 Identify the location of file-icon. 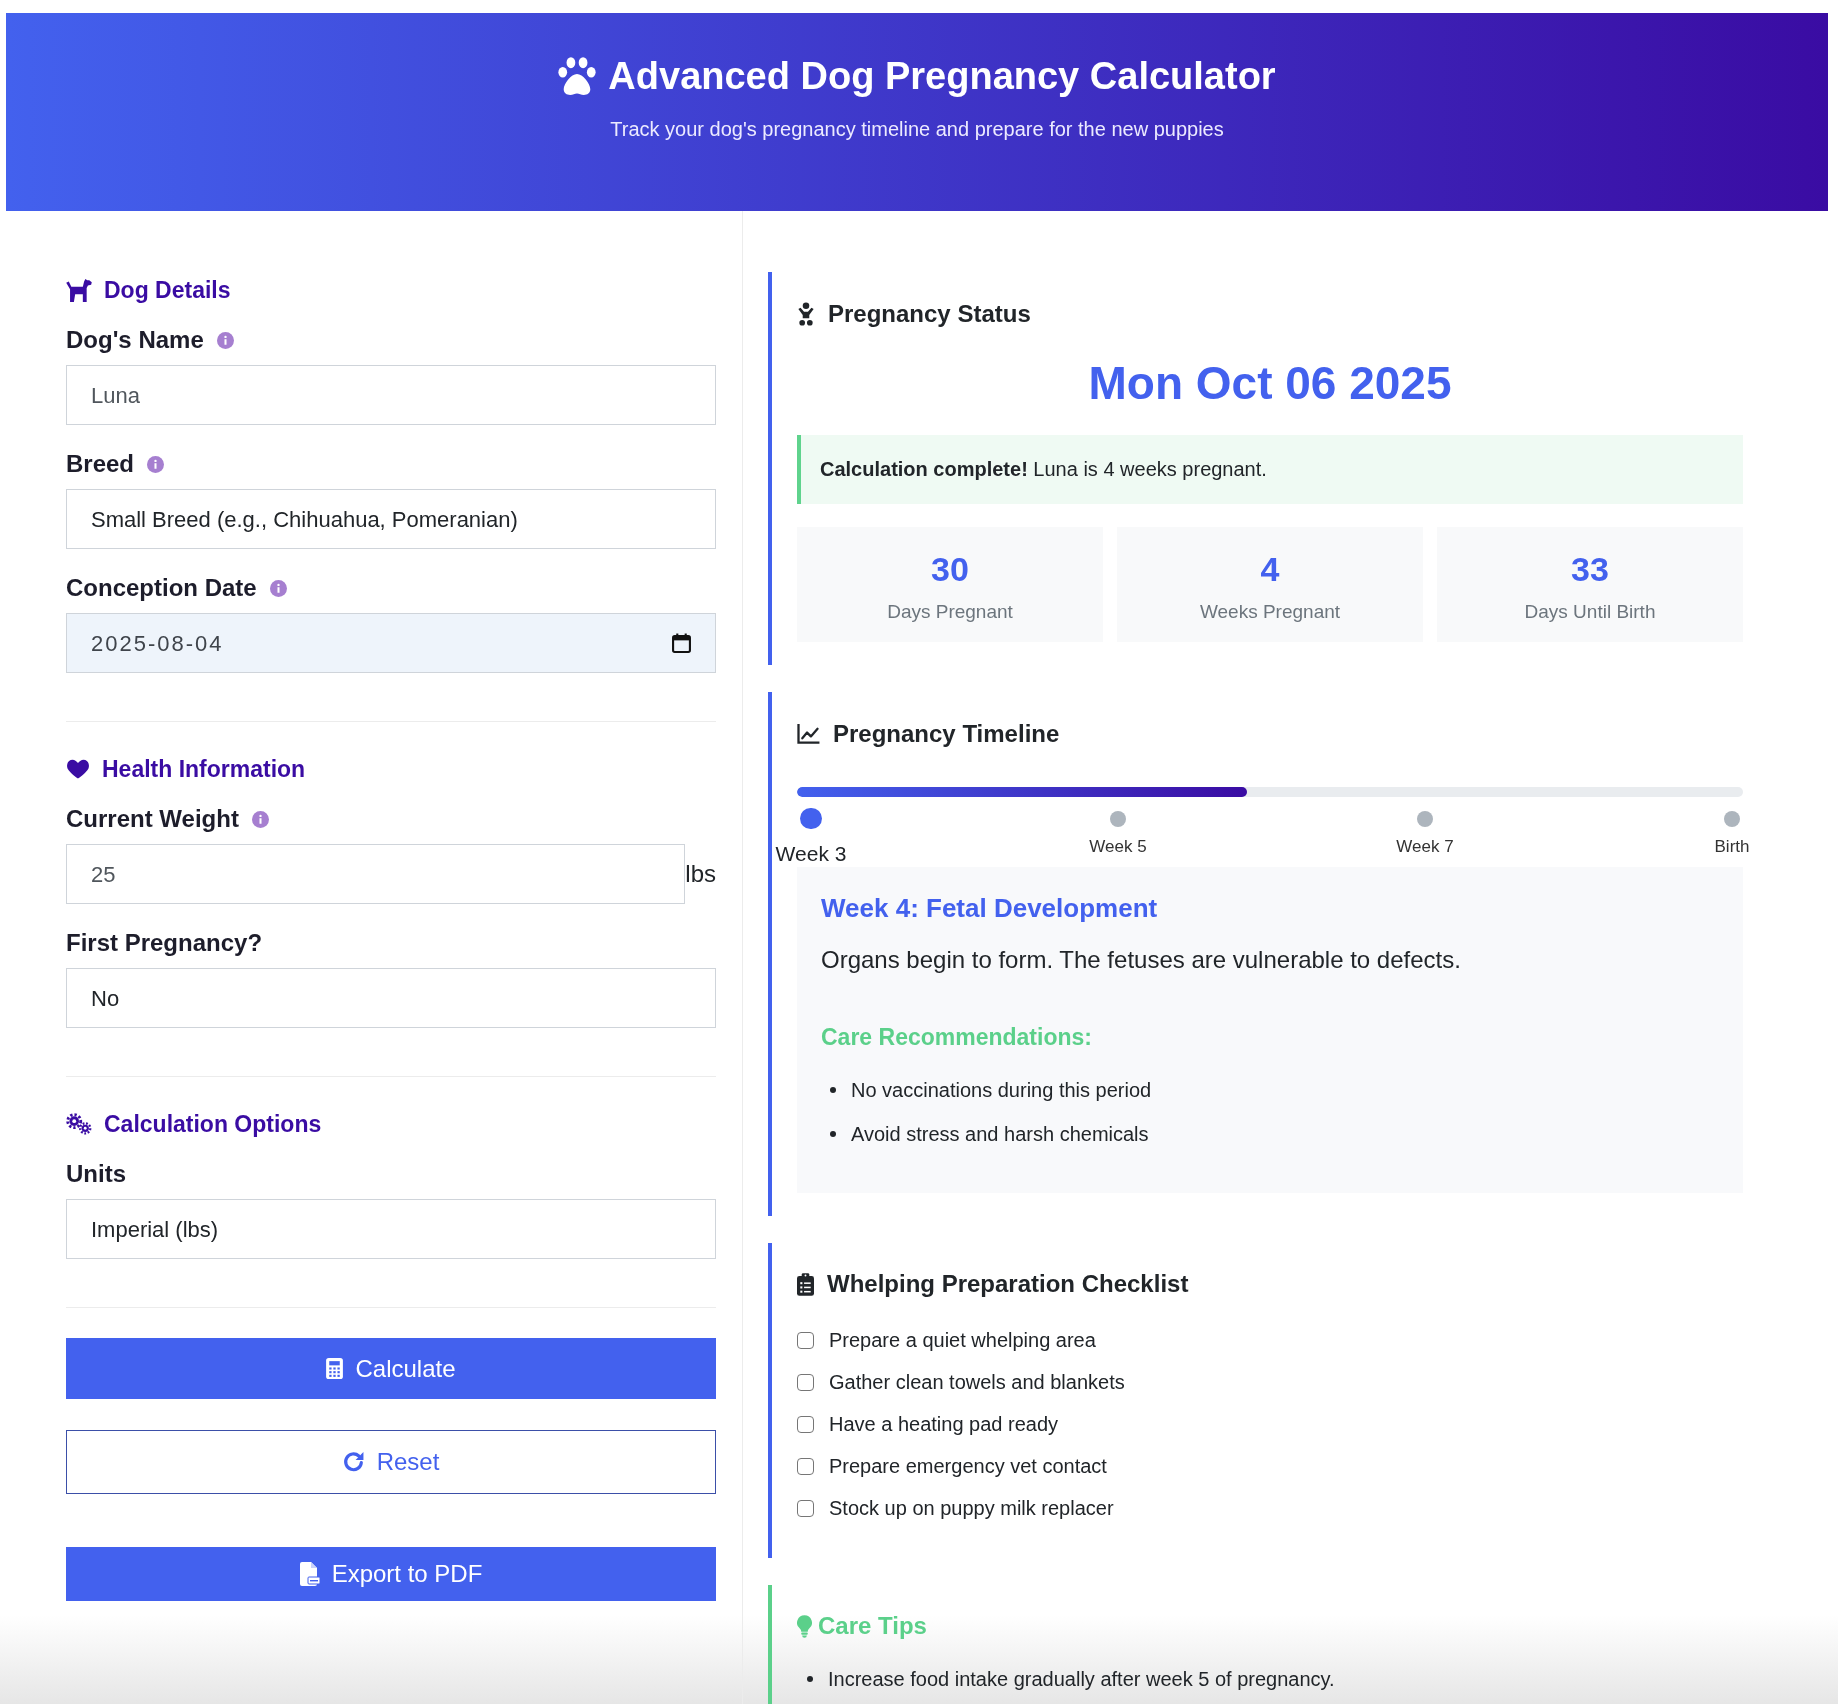
(309, 1574).